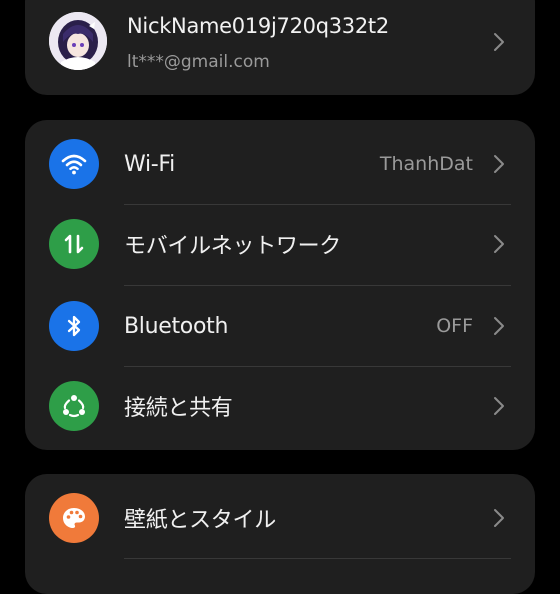 Image resolution: width=560 pixels, height=594 pixels. I want to click on bluetooth-label: Bluetooth, so click(176, 326).